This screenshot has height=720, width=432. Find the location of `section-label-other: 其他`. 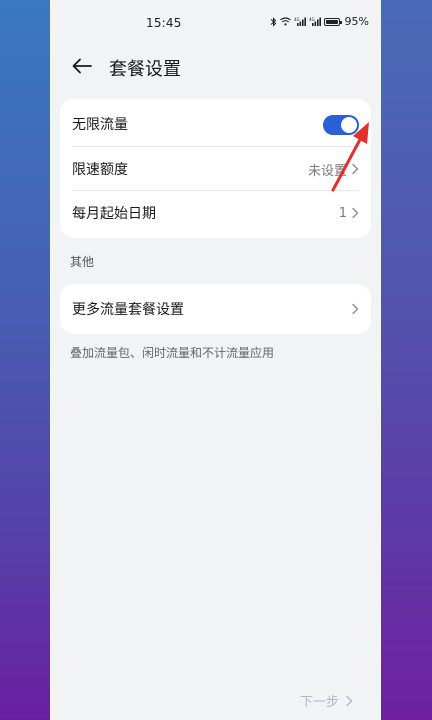

section-label-other: 其他 is located at coordinates (82, 262).